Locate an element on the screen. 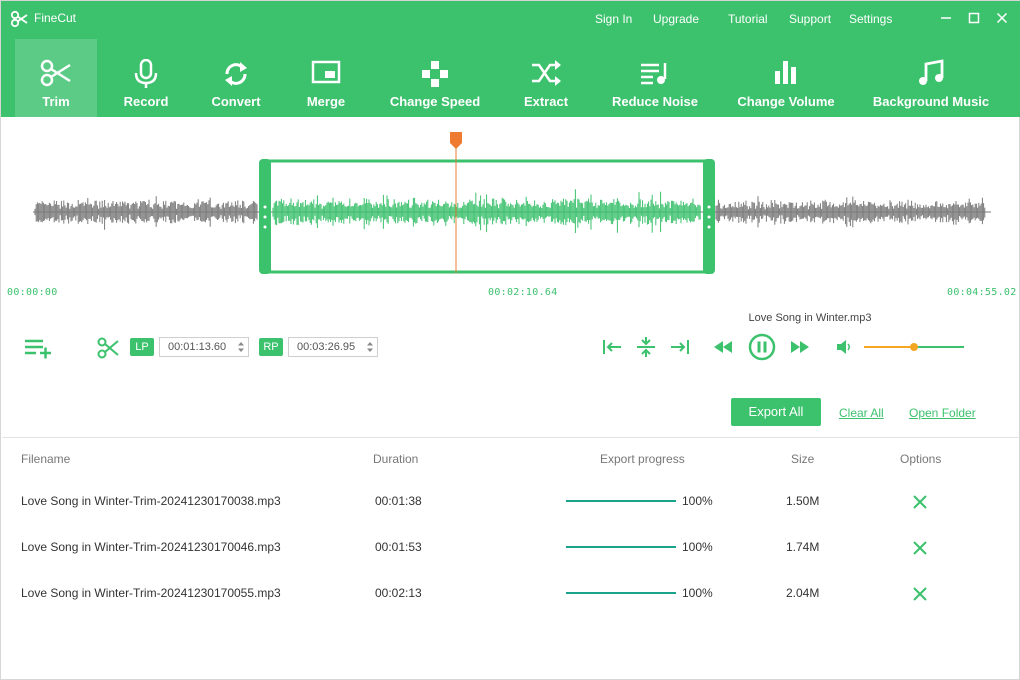 The width and height of the screenshot is (1020, 680). cut-scissors-icon is located at coordinates (108, 348).